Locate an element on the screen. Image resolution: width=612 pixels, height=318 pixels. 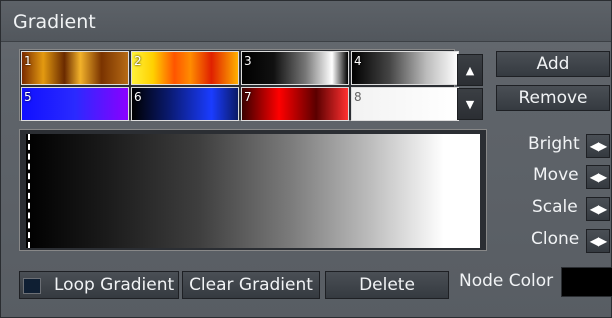
panel-title: Gradient is located at coordinates (54, 22).